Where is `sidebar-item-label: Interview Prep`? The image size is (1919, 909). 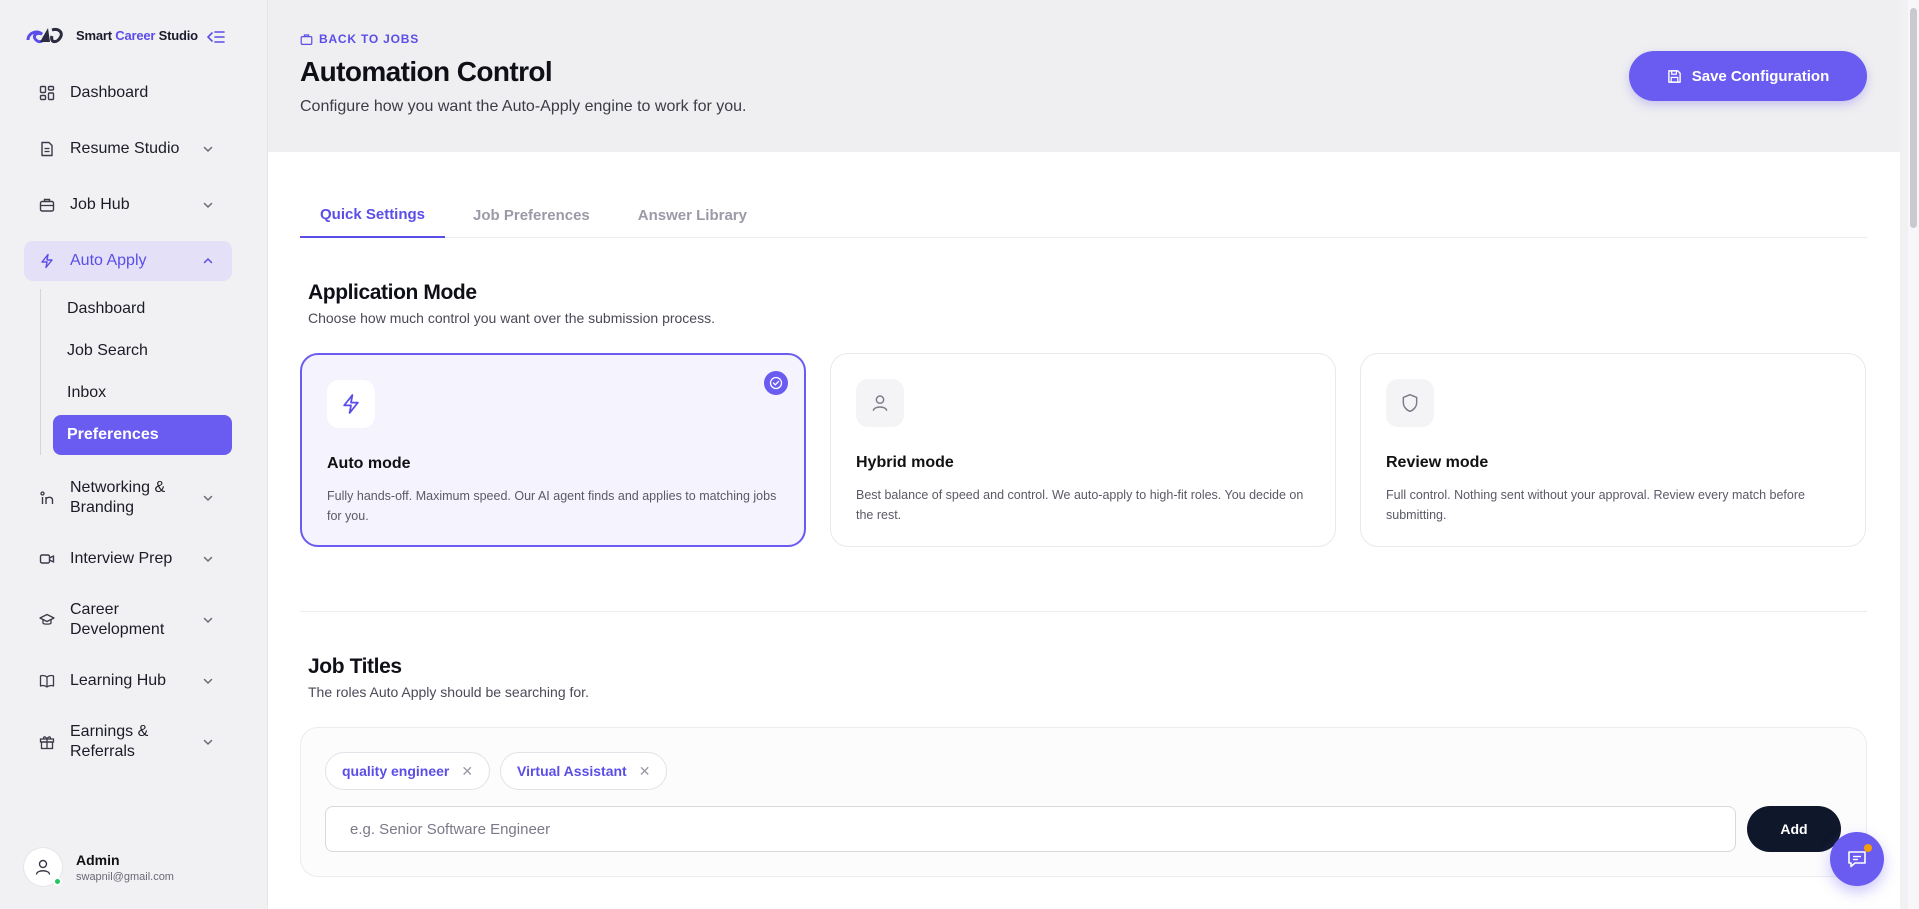
sidebar-item-label: Interview Prep is located at coordinates (121, 558).